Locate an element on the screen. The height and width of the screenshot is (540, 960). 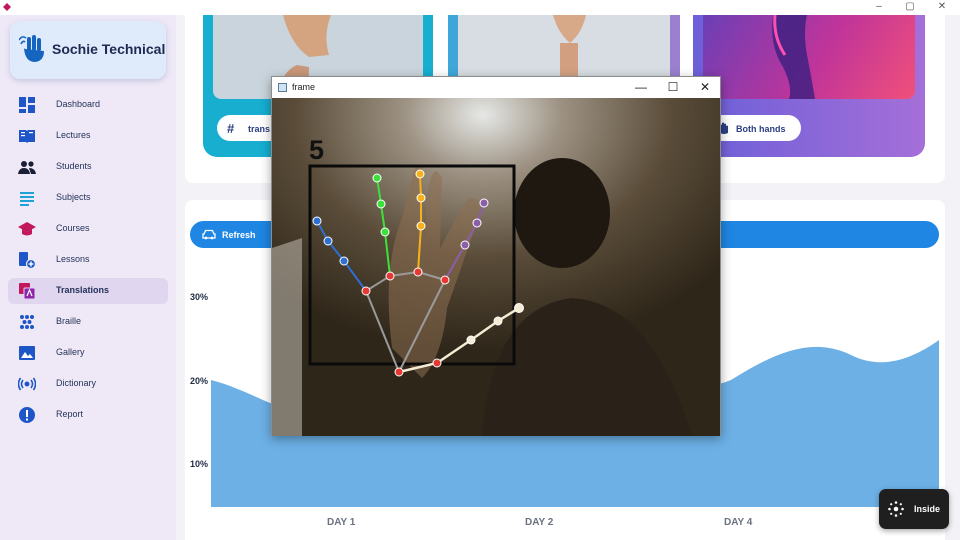
card-chip-label: trans is located at coordinates (259, 129).